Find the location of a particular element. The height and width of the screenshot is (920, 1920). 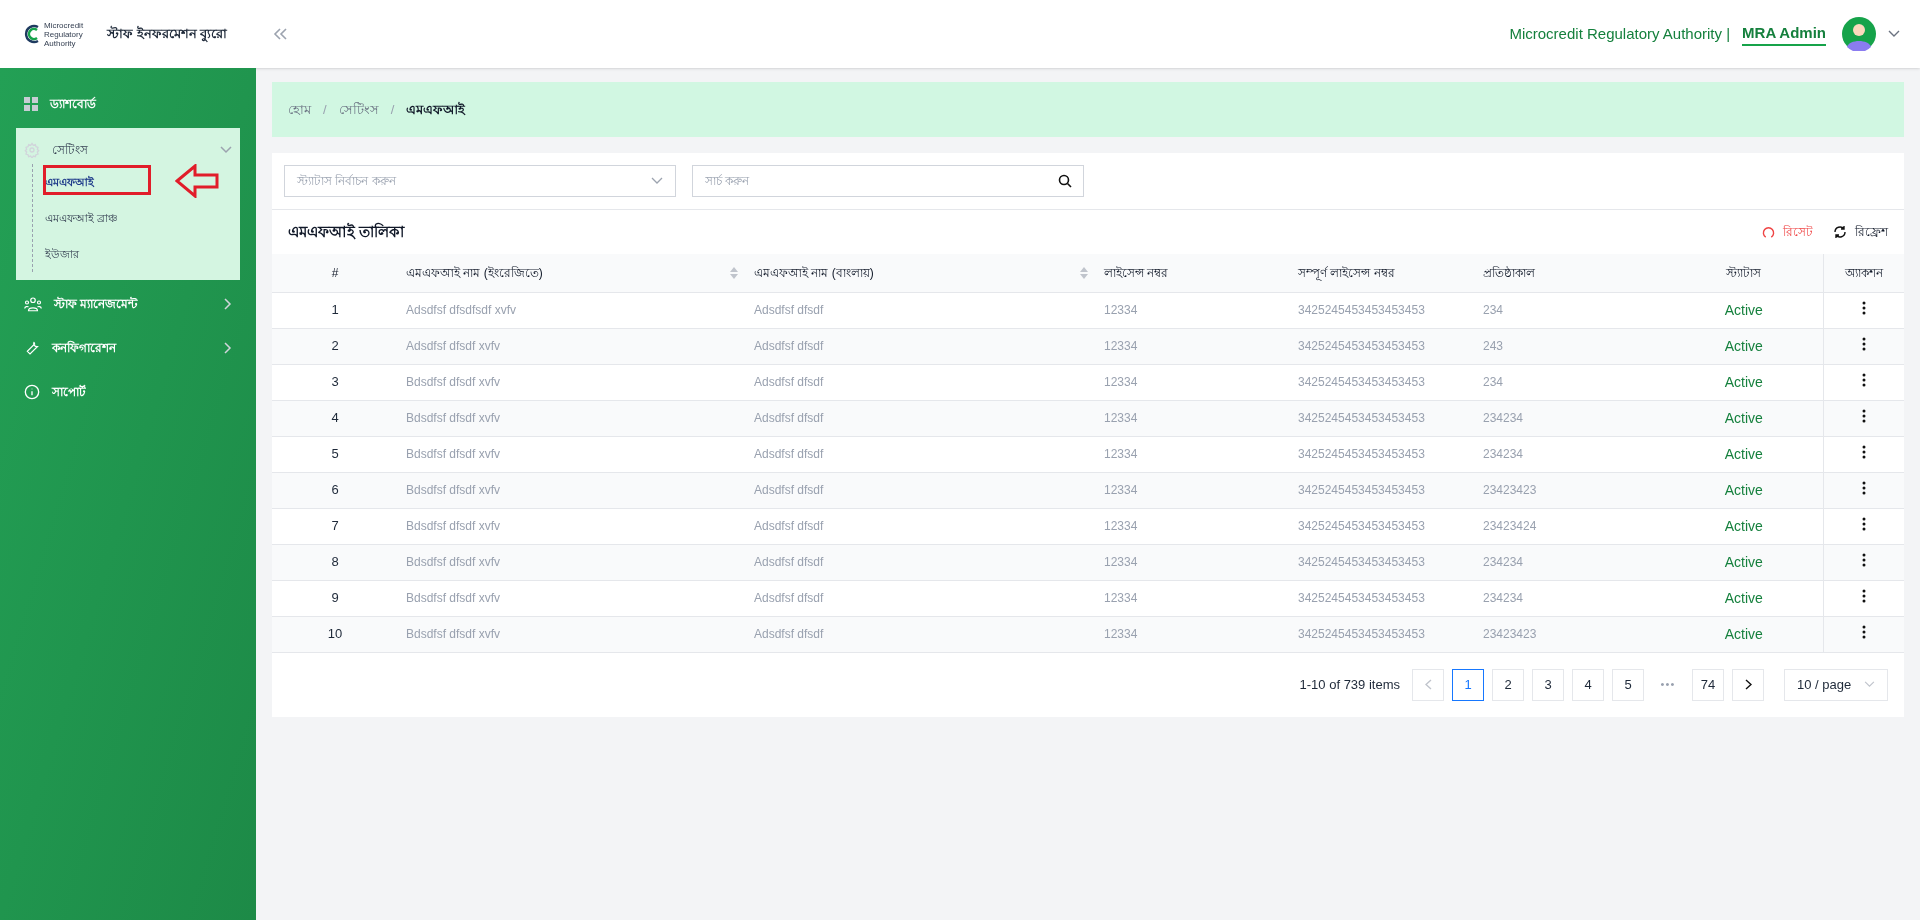

column-header: প্রতিষ্ঠাকাল is located at coordinates (1570, 273).